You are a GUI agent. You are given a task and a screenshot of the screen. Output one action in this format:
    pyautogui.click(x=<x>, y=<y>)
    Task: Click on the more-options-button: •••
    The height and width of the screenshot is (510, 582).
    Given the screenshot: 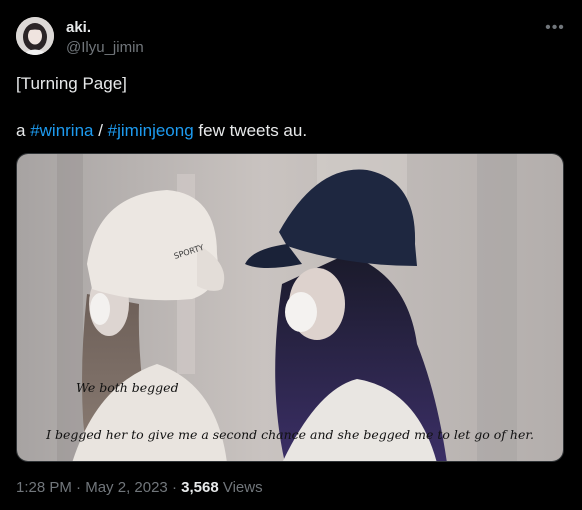 What is the action you would take?
    pyautogui.click(x=555, y=28)
    